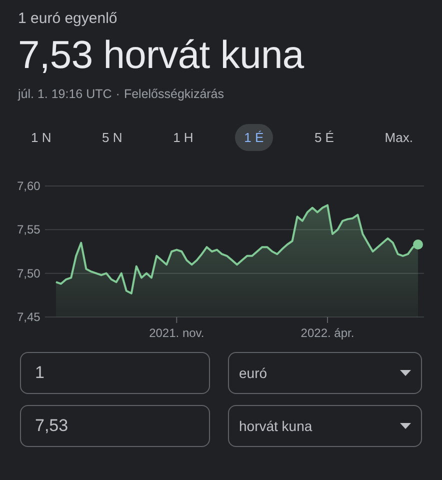  What do you see at coordinates (65, 94) in the screenshot?
I see `timestamp: júl. 1. 19:16 UTC` at bounding box center [65, 94].